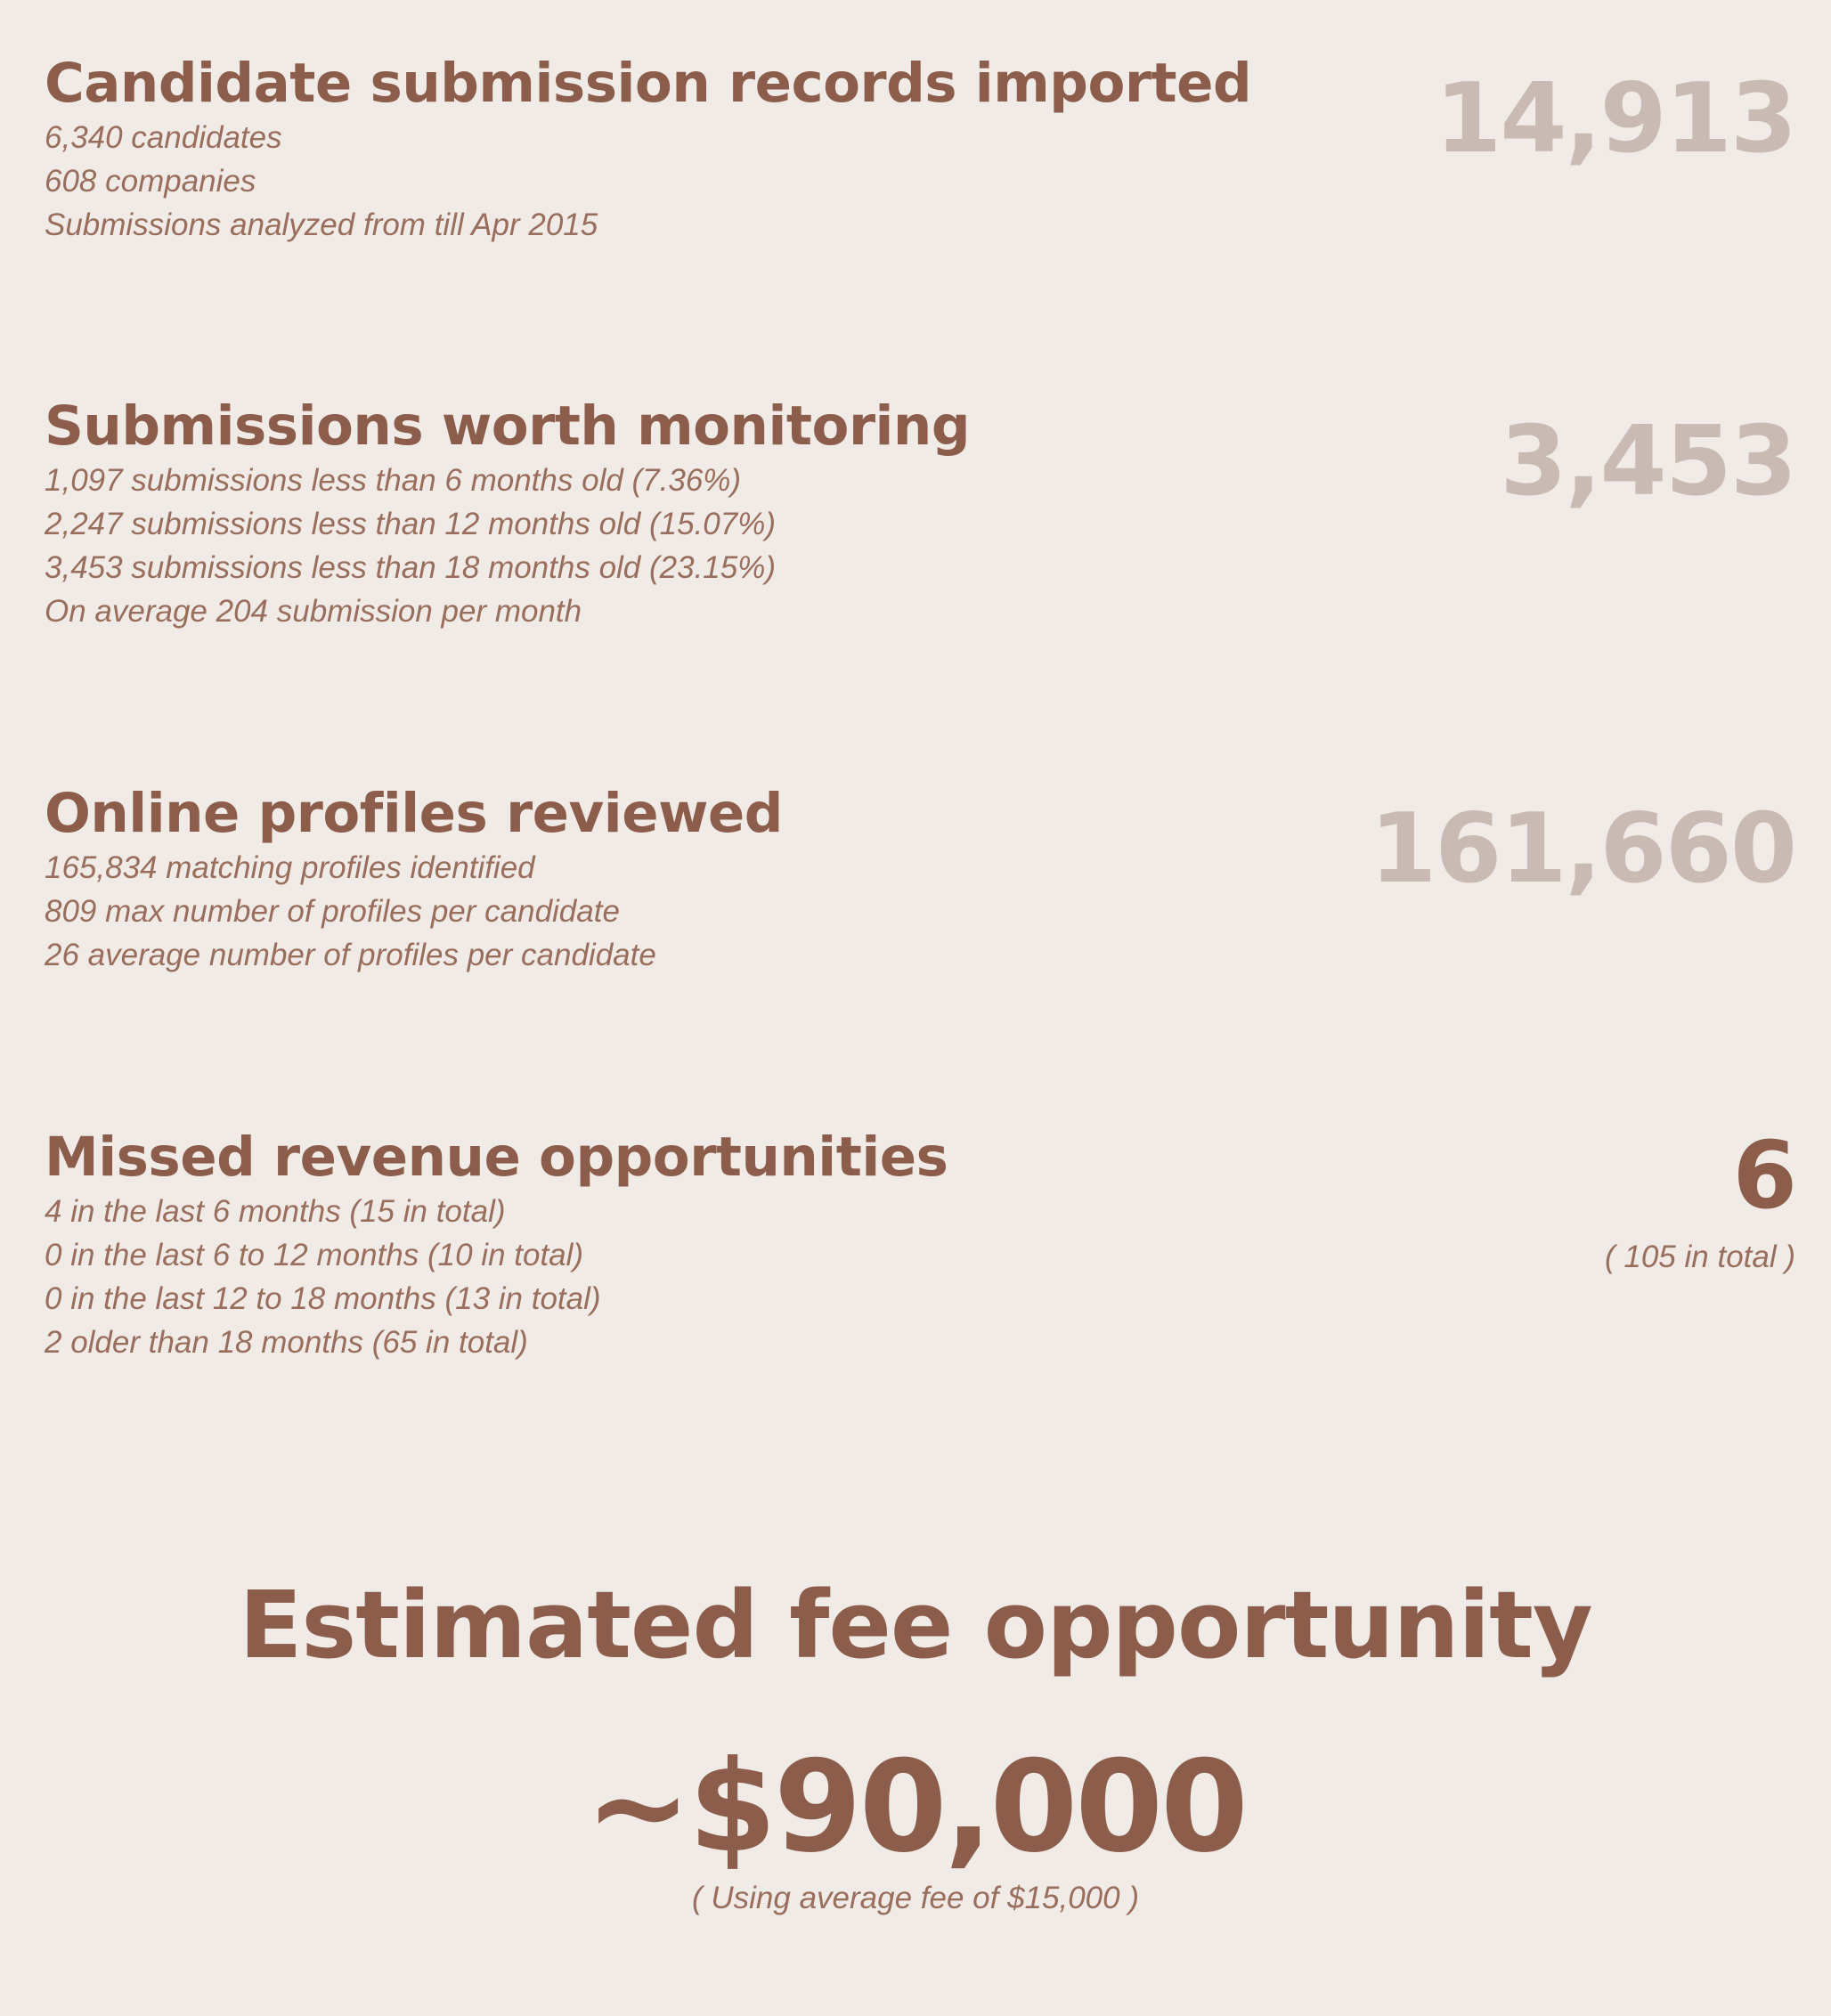  I want to click on detail-line: On average 204 submission per month, so click(313, 611).